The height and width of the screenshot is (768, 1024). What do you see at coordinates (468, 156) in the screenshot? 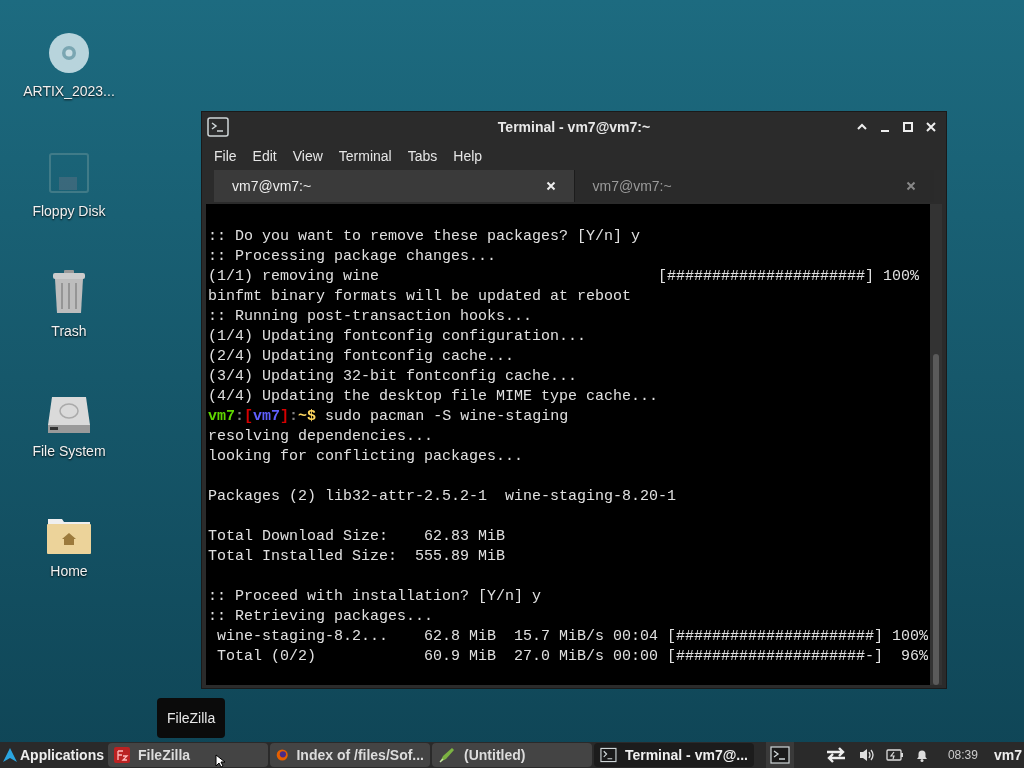
I see `menu-item: Help` at bounding box center [468, 156].